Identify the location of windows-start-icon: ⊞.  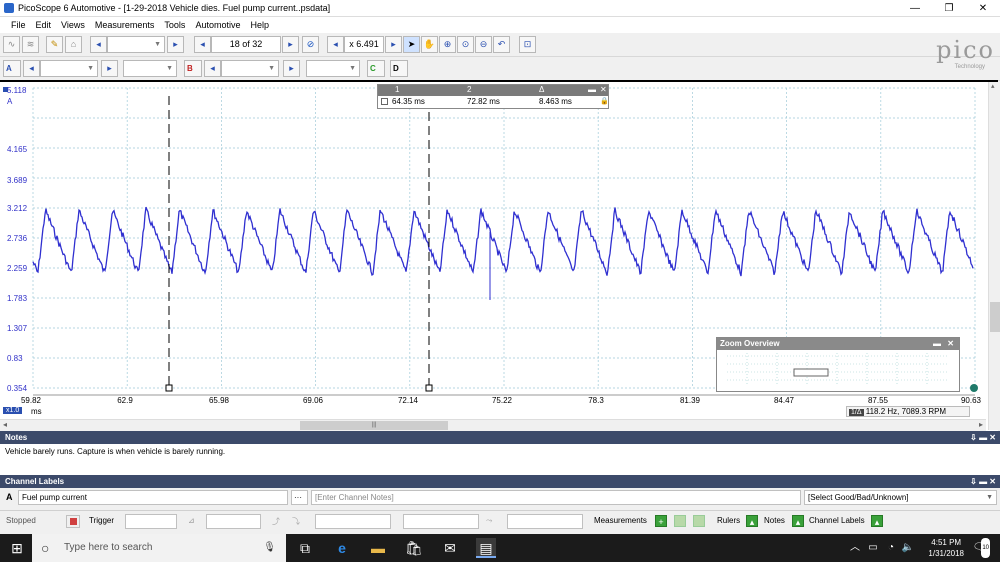
(17, 548).